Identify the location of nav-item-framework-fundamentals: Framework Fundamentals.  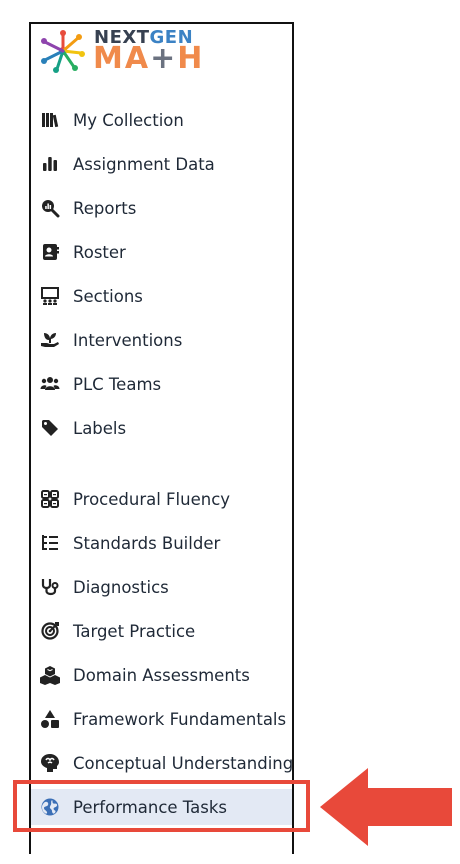
(161, 719).